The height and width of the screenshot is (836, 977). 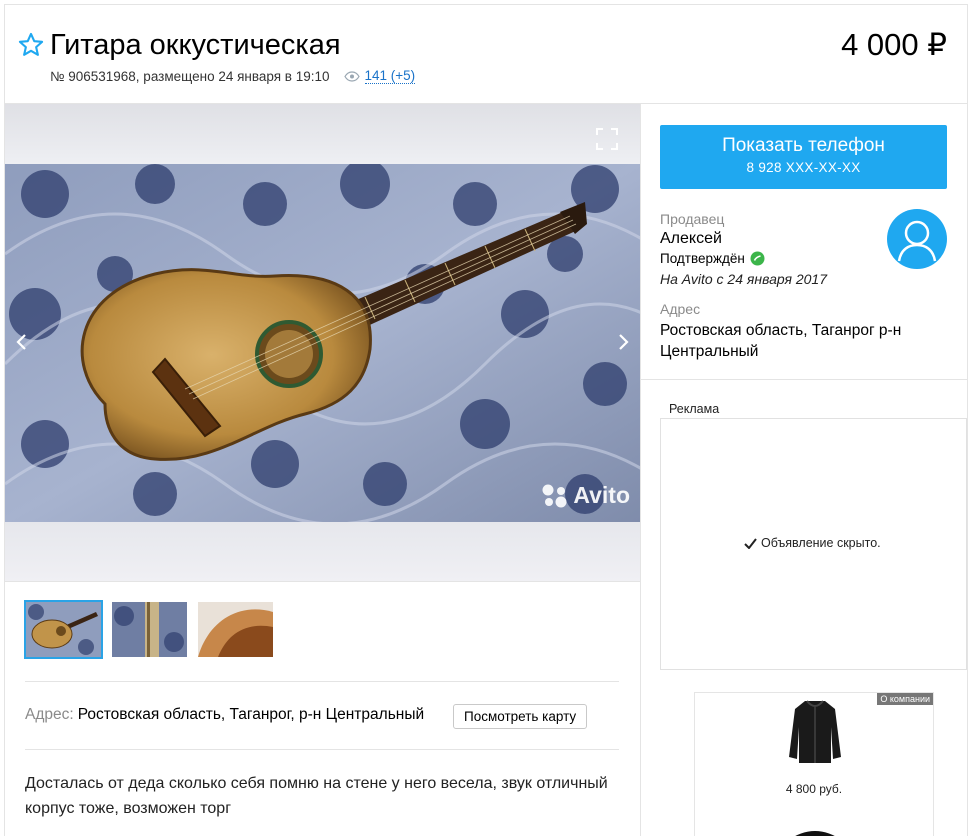 What do you see at coordinates (821, 543) in the screenshot?
I see `ad-hidden-text: Объявление скрыто.` at bounding box center [821, 543].